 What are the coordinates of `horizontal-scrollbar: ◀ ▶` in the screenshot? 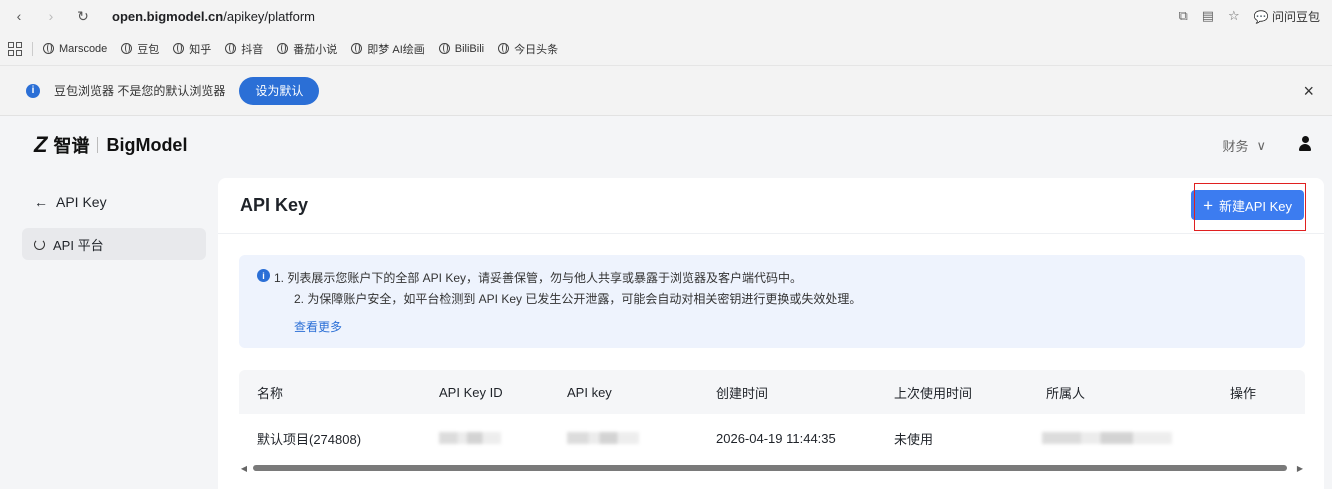 It's located at (772, 468).